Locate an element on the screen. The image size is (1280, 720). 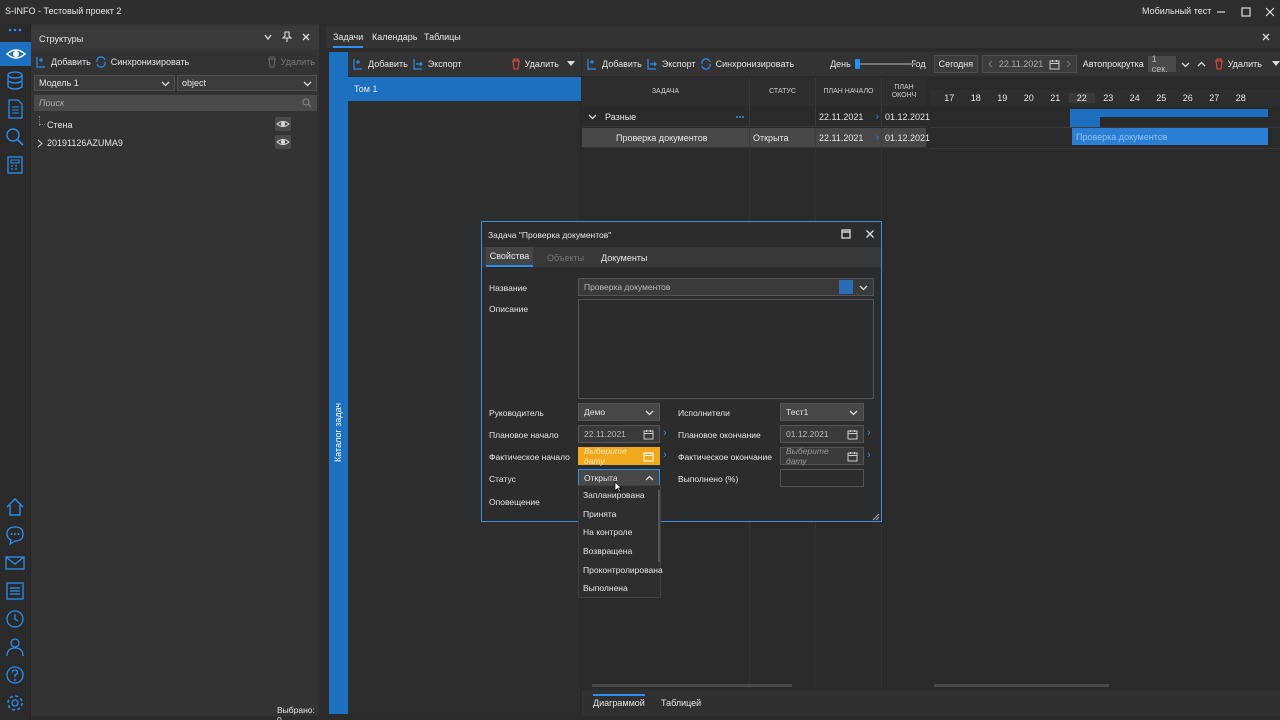
date-field: 22.11.2021 is located at coordinates (1029, 64).